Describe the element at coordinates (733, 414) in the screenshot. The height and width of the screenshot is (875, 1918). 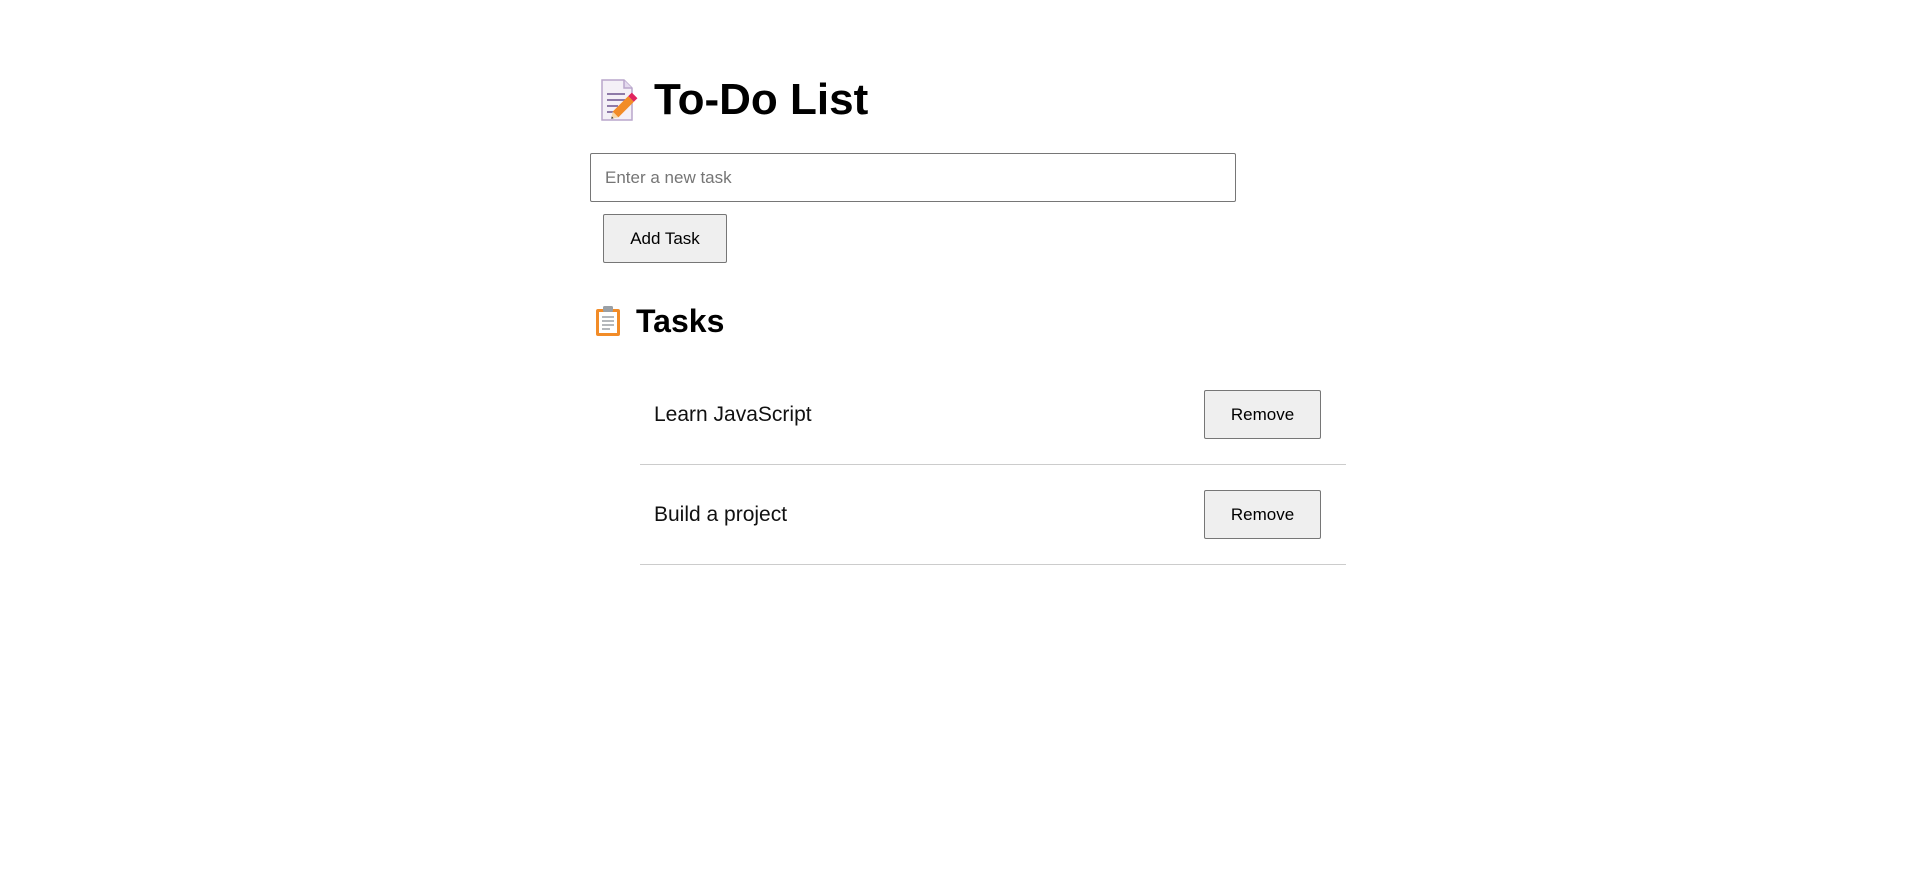
I see `task-text: Learn JavaScript` at that location.